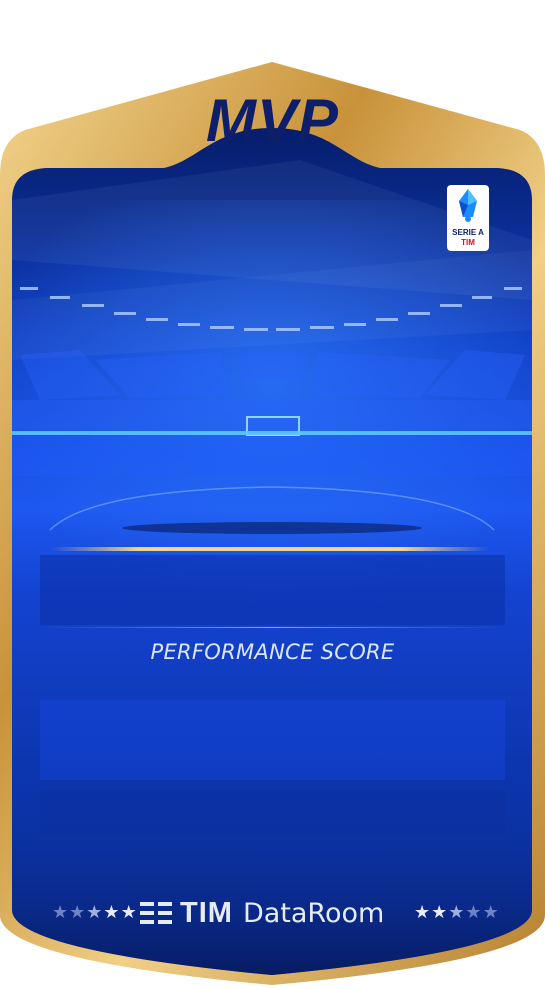 The width and height of the screenshot is (545, 989). I want to click on performance-score-label: PERFORMANCE SCORE, so click(272, 652).